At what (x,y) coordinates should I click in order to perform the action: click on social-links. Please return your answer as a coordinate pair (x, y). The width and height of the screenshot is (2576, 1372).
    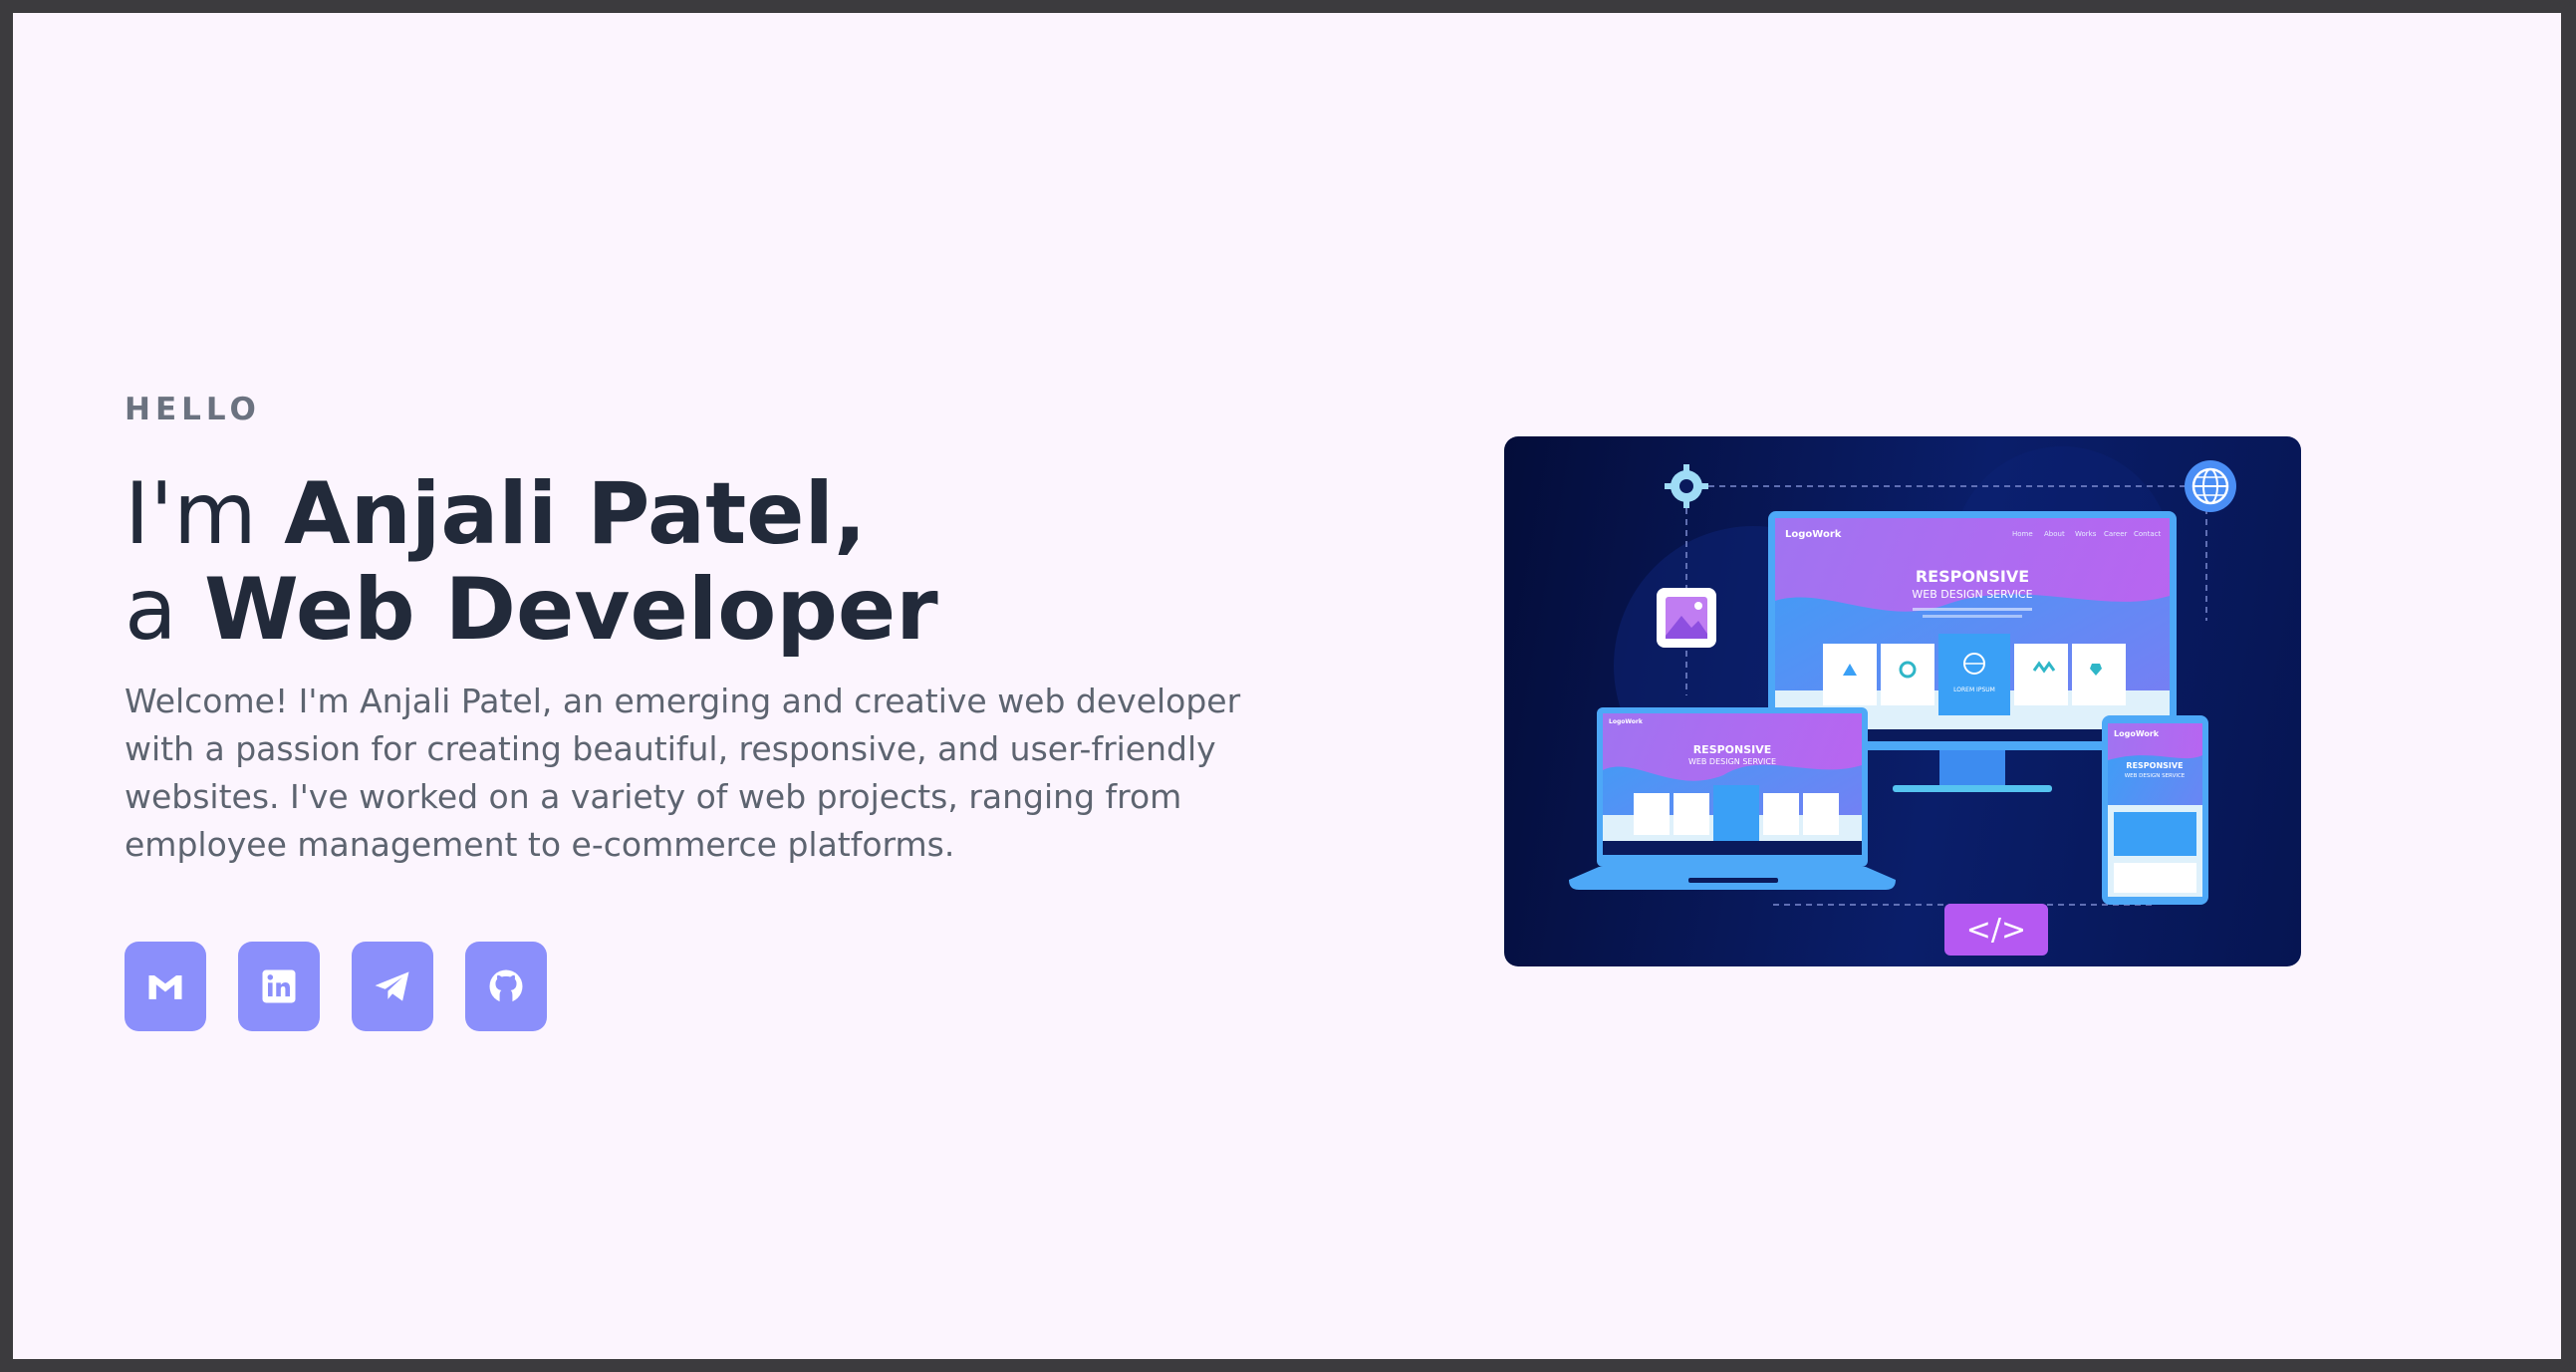
    Looking at the image, I should click on (336, 986).